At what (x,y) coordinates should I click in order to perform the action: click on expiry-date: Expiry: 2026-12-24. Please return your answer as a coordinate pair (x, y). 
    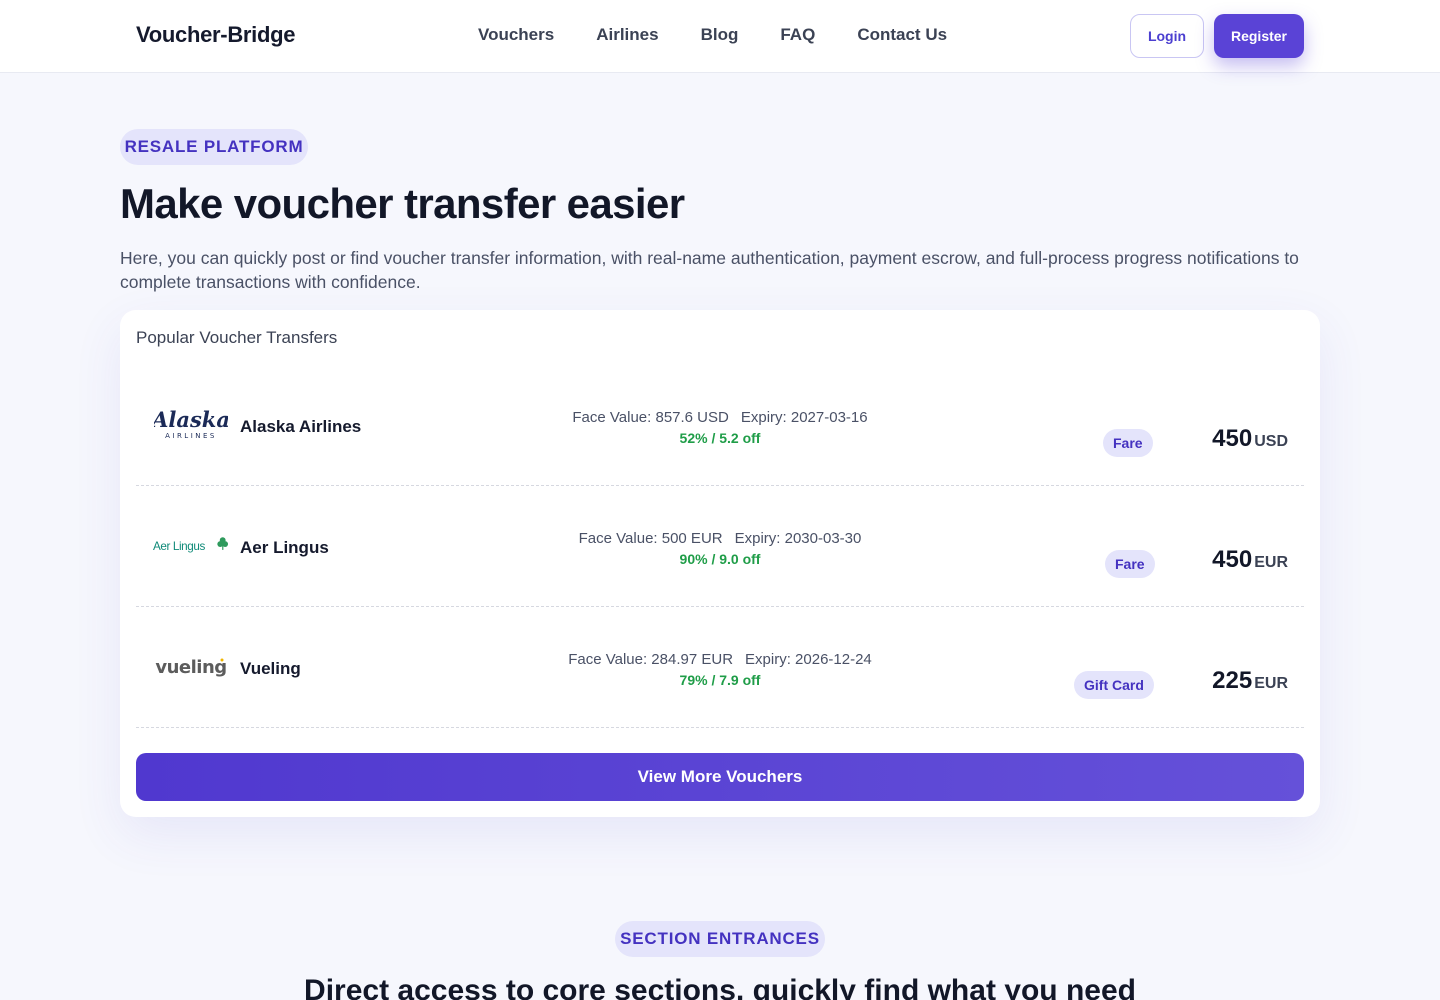
    Looking at the image, I should click on (808, 659).